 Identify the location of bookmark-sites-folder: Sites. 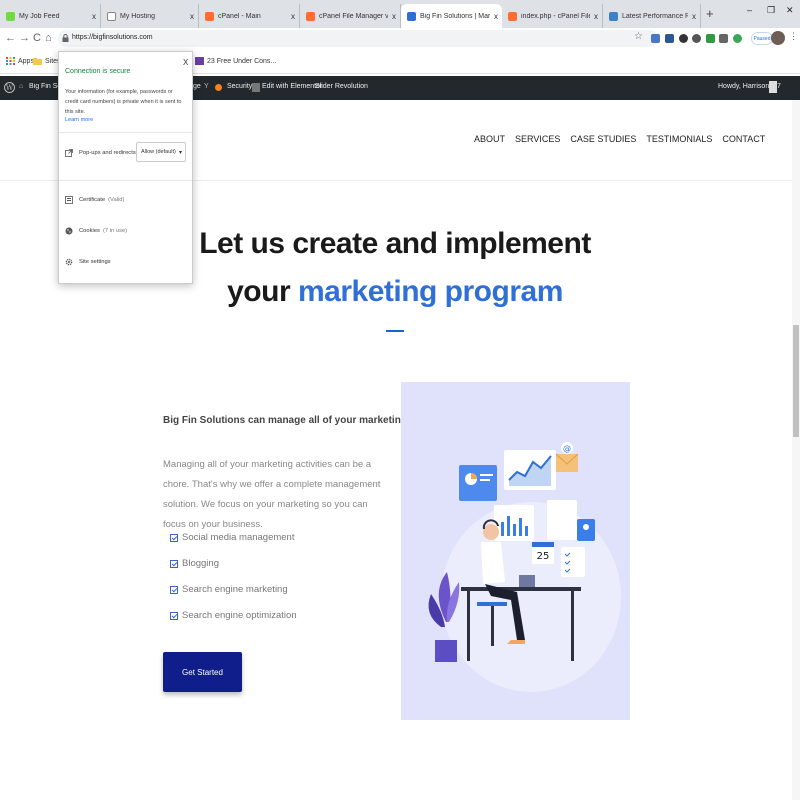
(47, 61).